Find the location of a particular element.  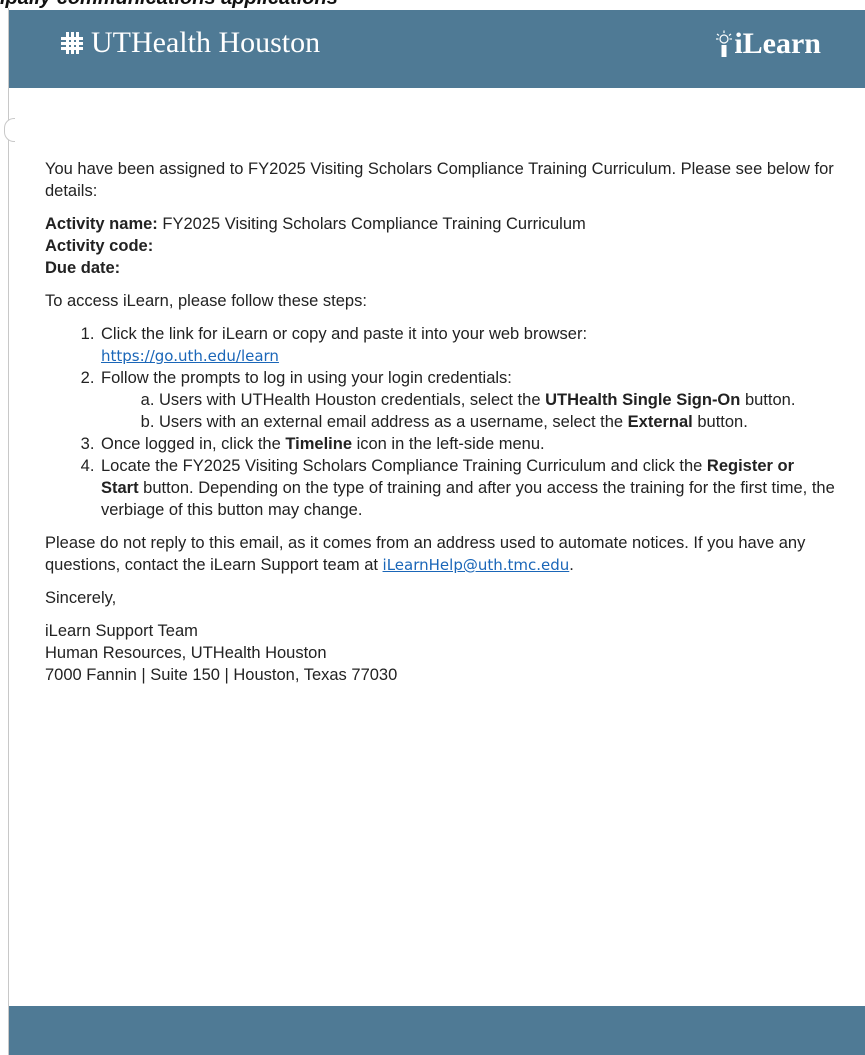

step-2a-end: button. is located at coordinates (768, 400).